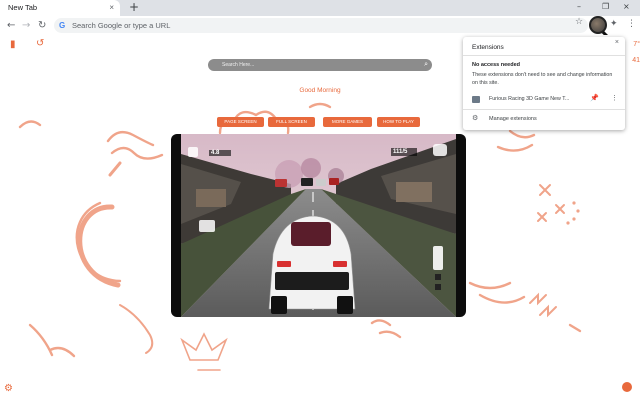 The width and height of the screenshot is (640, 400). What do you see at coordinates (23, 7) in the screenshot?
I see `tab-title: New Tab` at bounding box center [23, 7].